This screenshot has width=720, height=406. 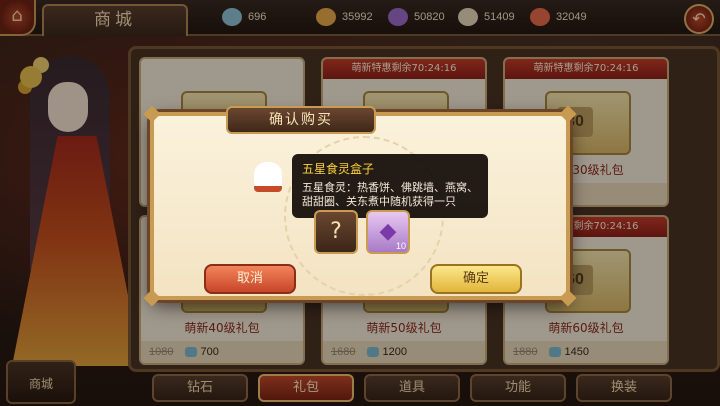 I want to click on item-tooltip: 五星食灵盒子 五星食灵：热香饼、佛跳墙、燕窝、甜甜圈、关东煮中随机获得一只, so click(x=390, y=190).